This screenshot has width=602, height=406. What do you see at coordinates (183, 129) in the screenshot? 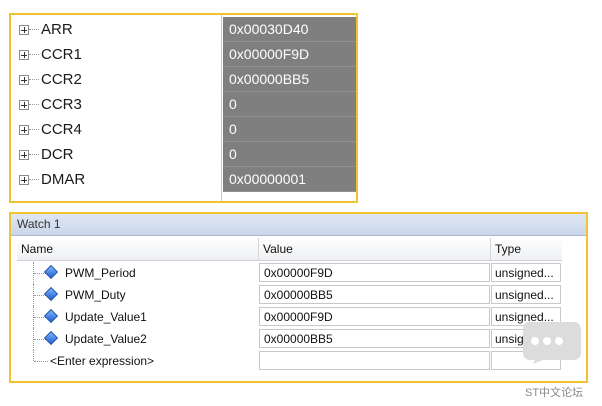
I see `register-row-ccr4: CCR4 0` at bounding box center [183, 129].